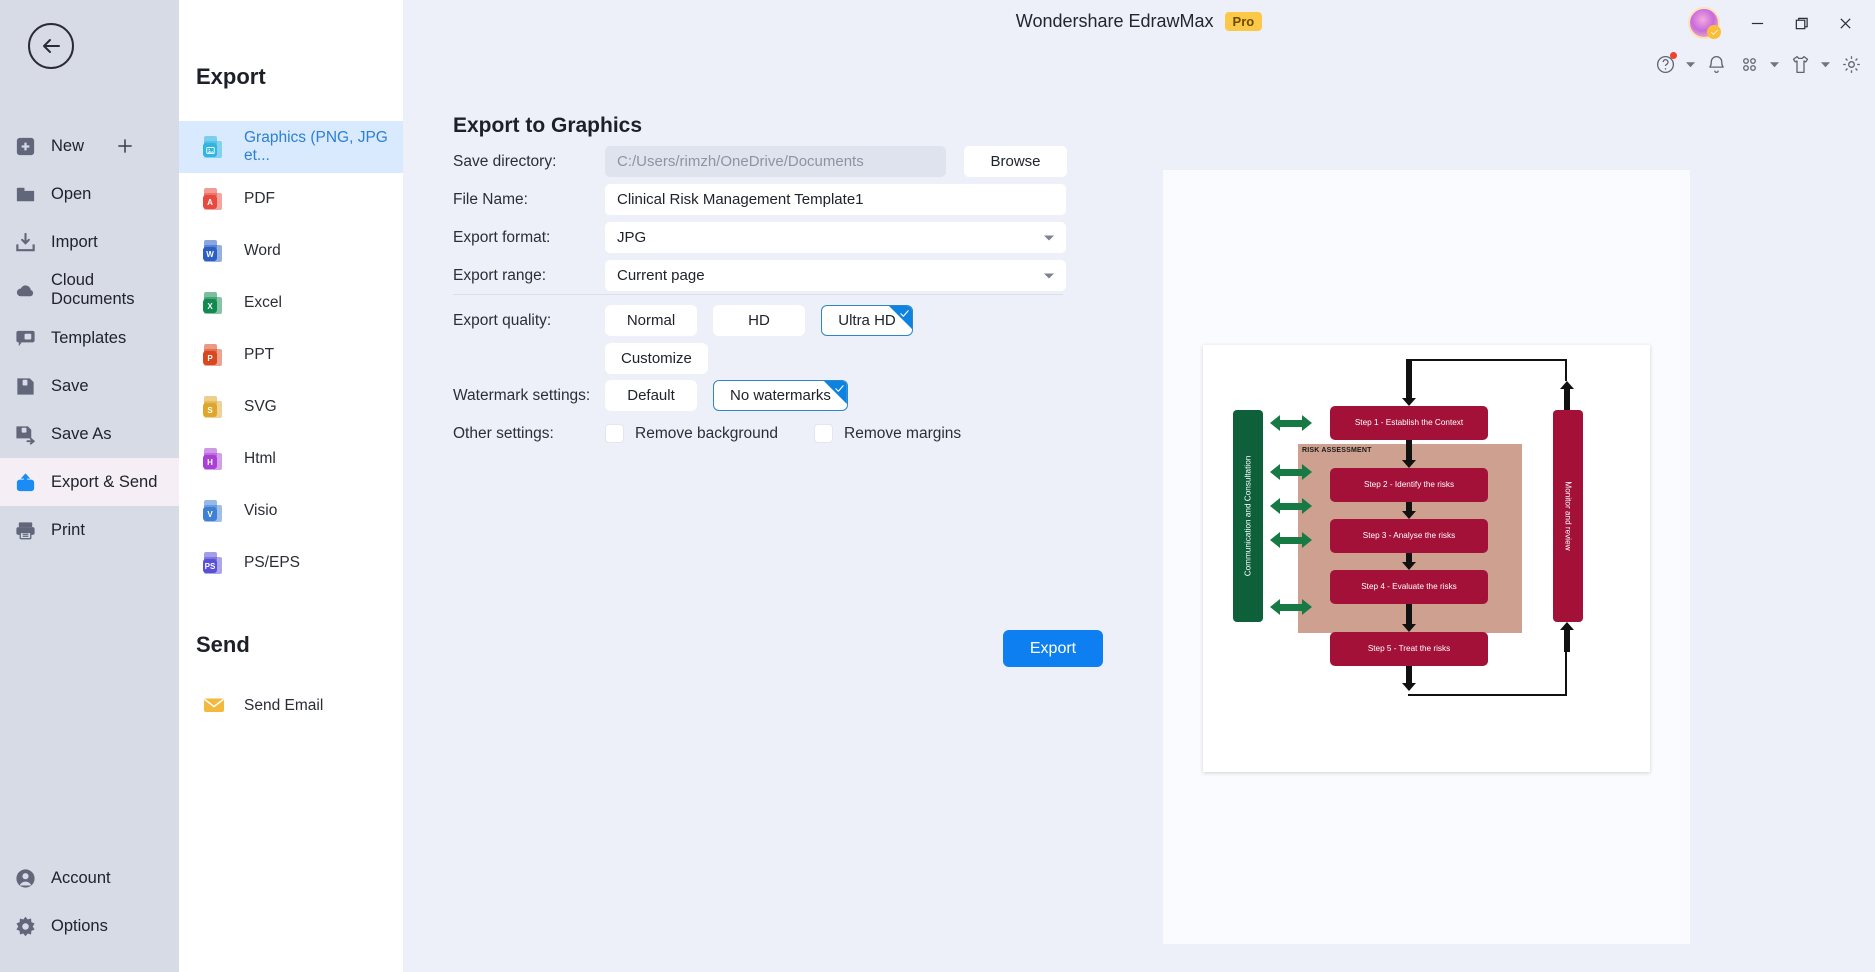  Describe the element at coordinates (291, 251) in the screenshot. I see `export-item-word: W Word` at that location.